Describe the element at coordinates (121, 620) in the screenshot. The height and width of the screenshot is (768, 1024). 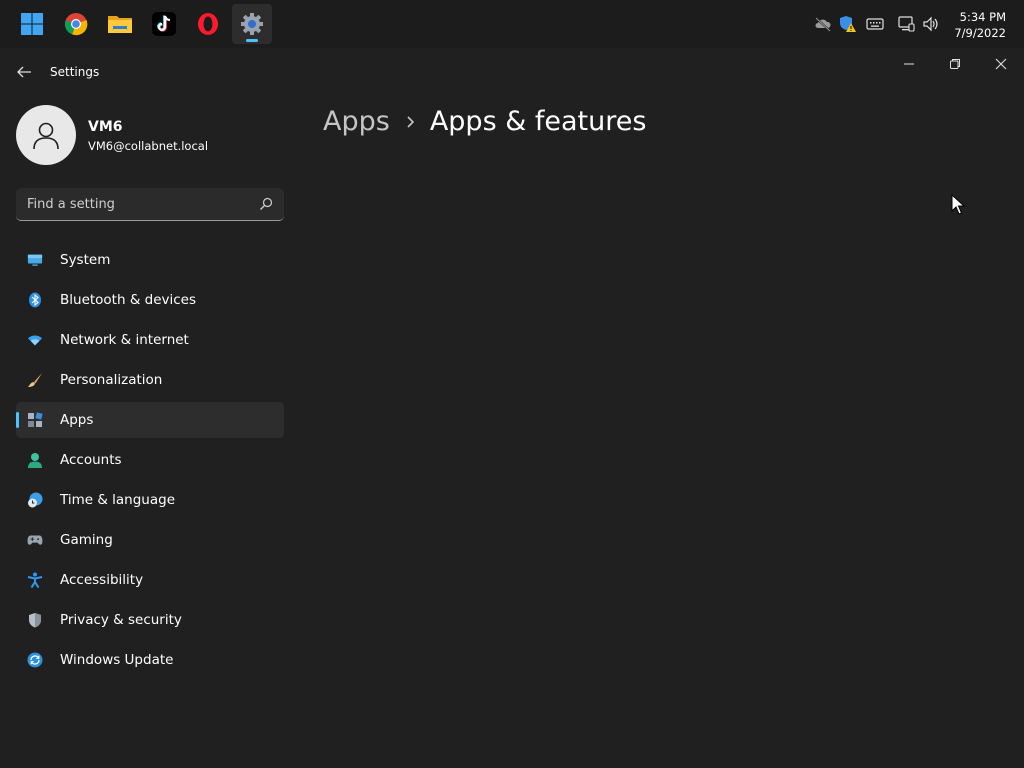
I see `sidebar-item-label: Privacy & security` at that location.